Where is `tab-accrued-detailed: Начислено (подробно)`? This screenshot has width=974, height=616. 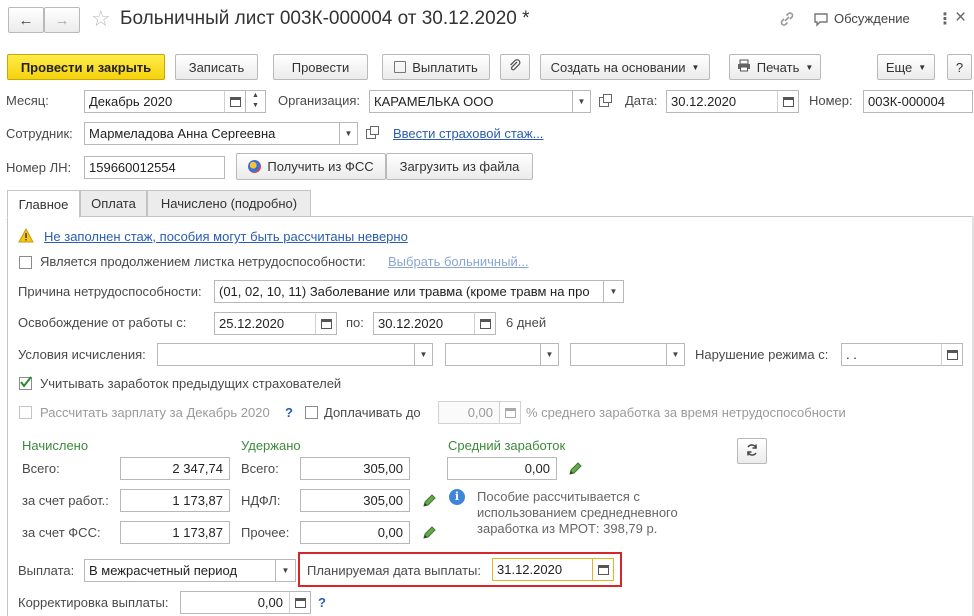 tab-accrued-detailed: Начислено (подробно) is located at coordinates (229, 203).